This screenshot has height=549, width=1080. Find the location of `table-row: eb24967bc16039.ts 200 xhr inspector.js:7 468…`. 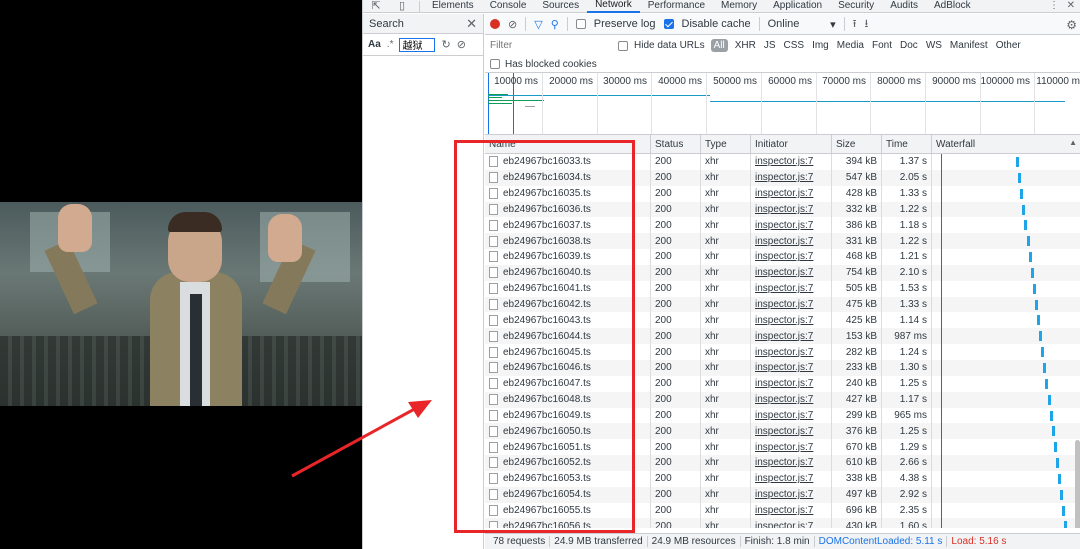

table-row: eb24967bc16039.ts 200 xhr inspector.js:7 468… is located at coordinates (782, 257).